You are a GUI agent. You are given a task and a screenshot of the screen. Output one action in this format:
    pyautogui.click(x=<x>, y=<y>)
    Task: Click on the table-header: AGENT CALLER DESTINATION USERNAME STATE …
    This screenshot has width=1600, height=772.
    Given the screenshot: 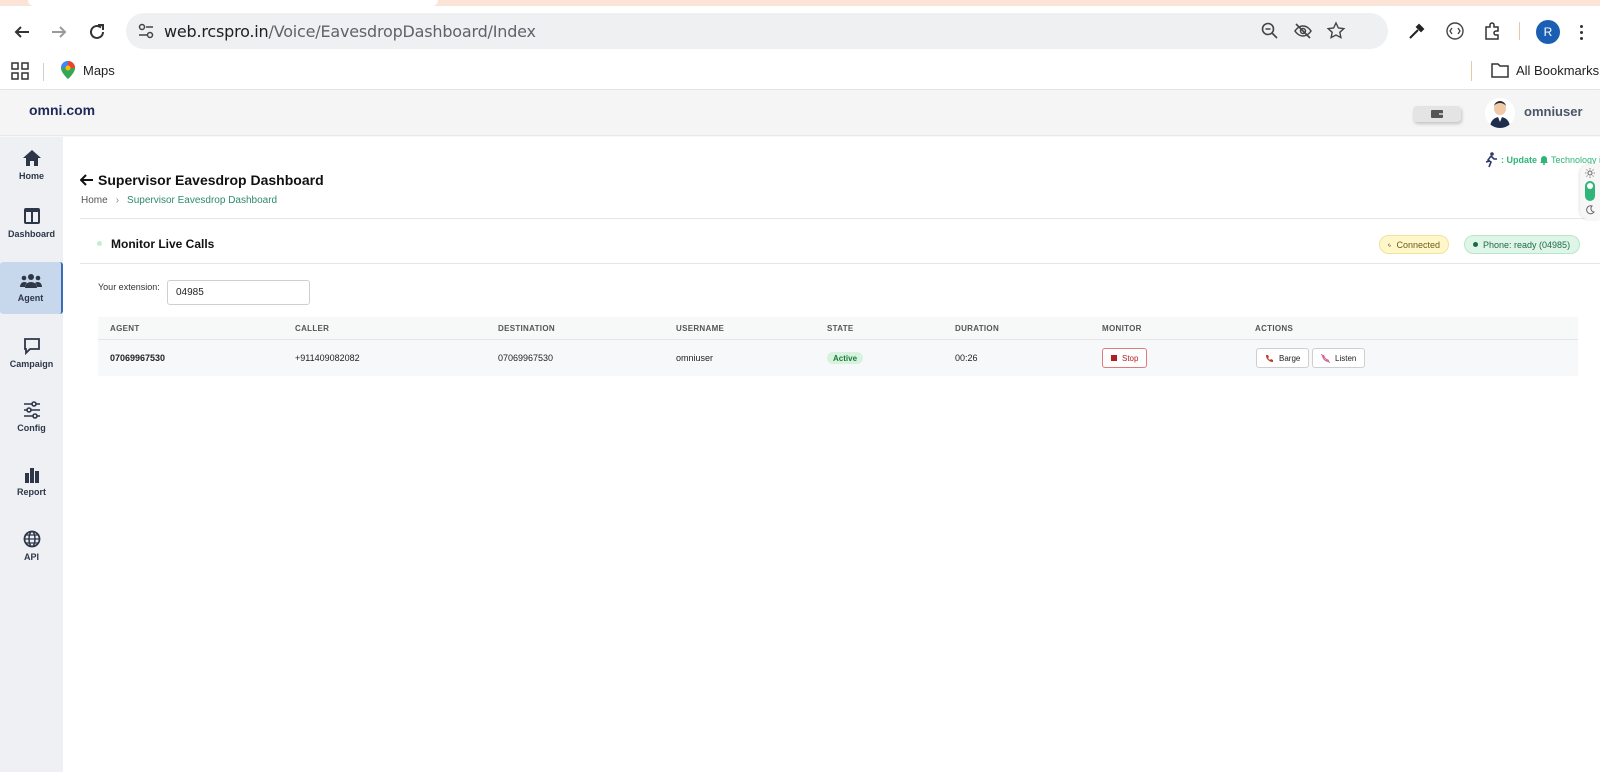 What is the action you would take?
    pyautogui.click(x=838, y=328)
    